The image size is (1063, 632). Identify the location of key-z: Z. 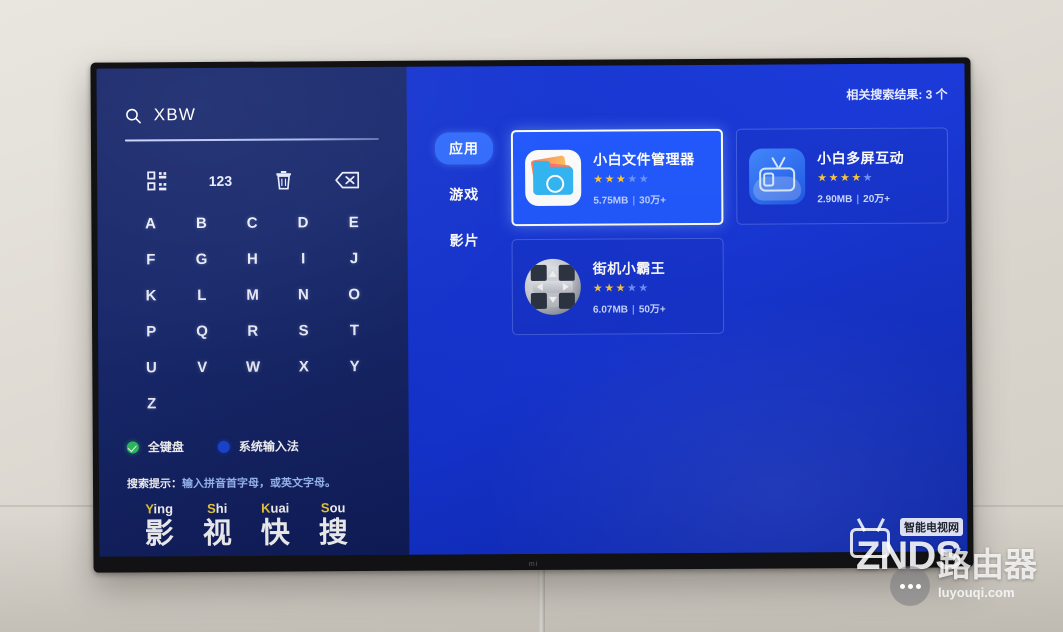
(151, 403).